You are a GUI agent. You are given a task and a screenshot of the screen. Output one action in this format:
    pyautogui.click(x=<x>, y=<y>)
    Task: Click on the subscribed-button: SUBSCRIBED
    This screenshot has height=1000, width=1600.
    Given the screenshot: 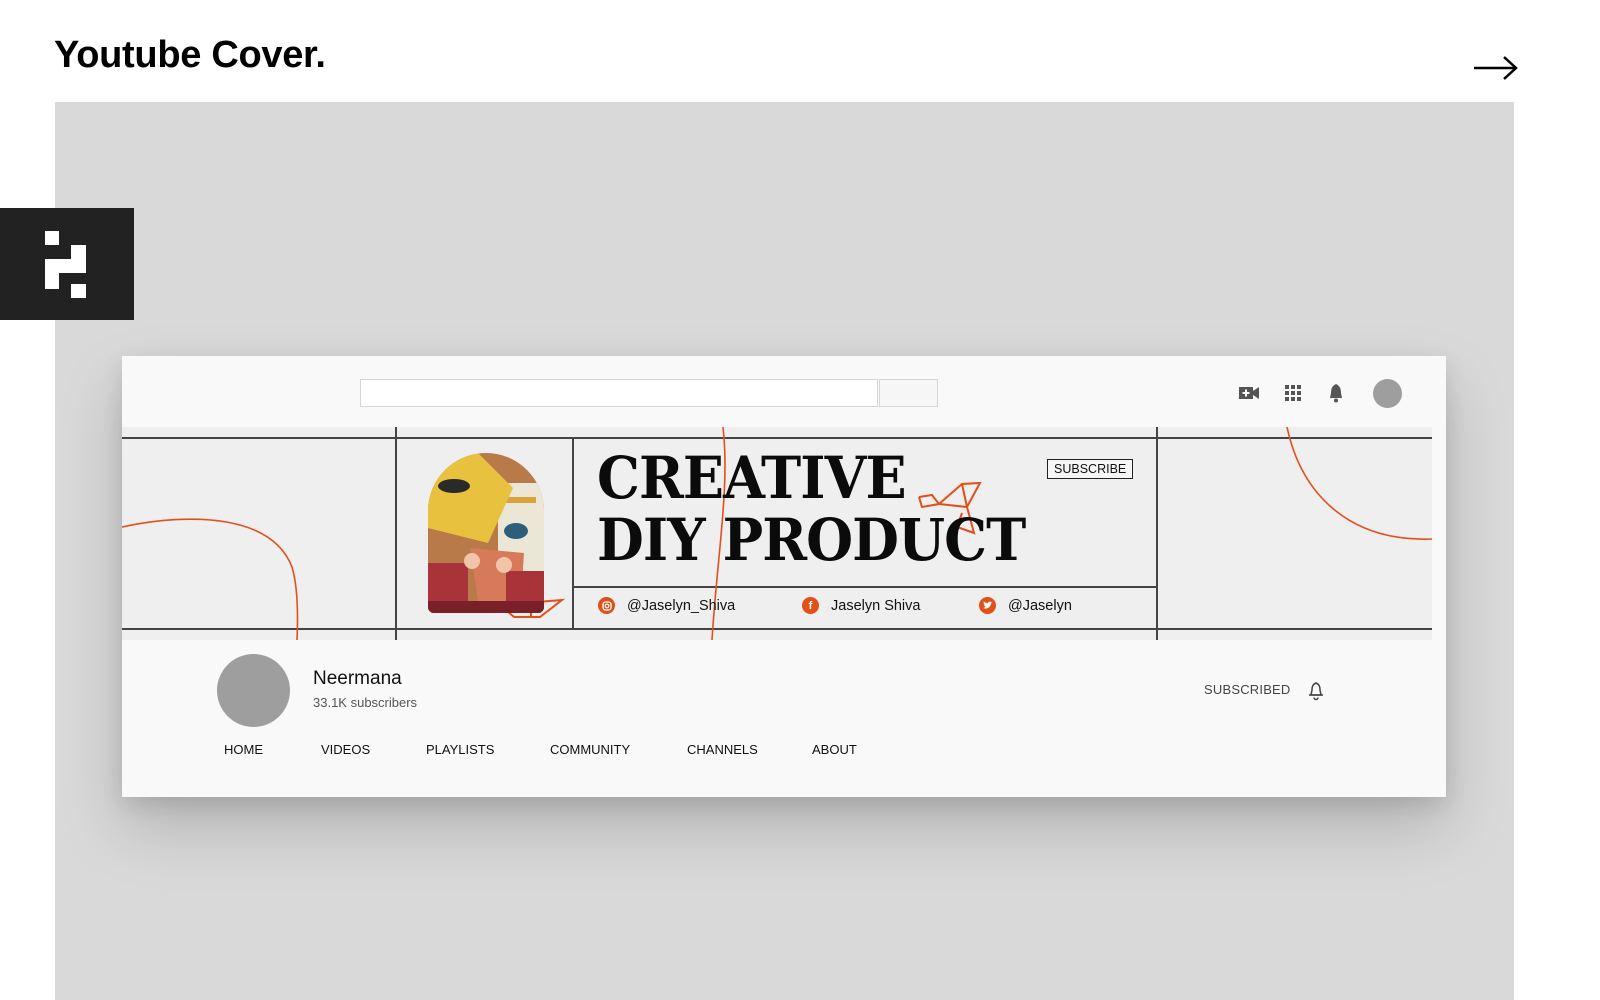 What is the action you would take?
    pyautogui.click(x=1247, y=689)
    